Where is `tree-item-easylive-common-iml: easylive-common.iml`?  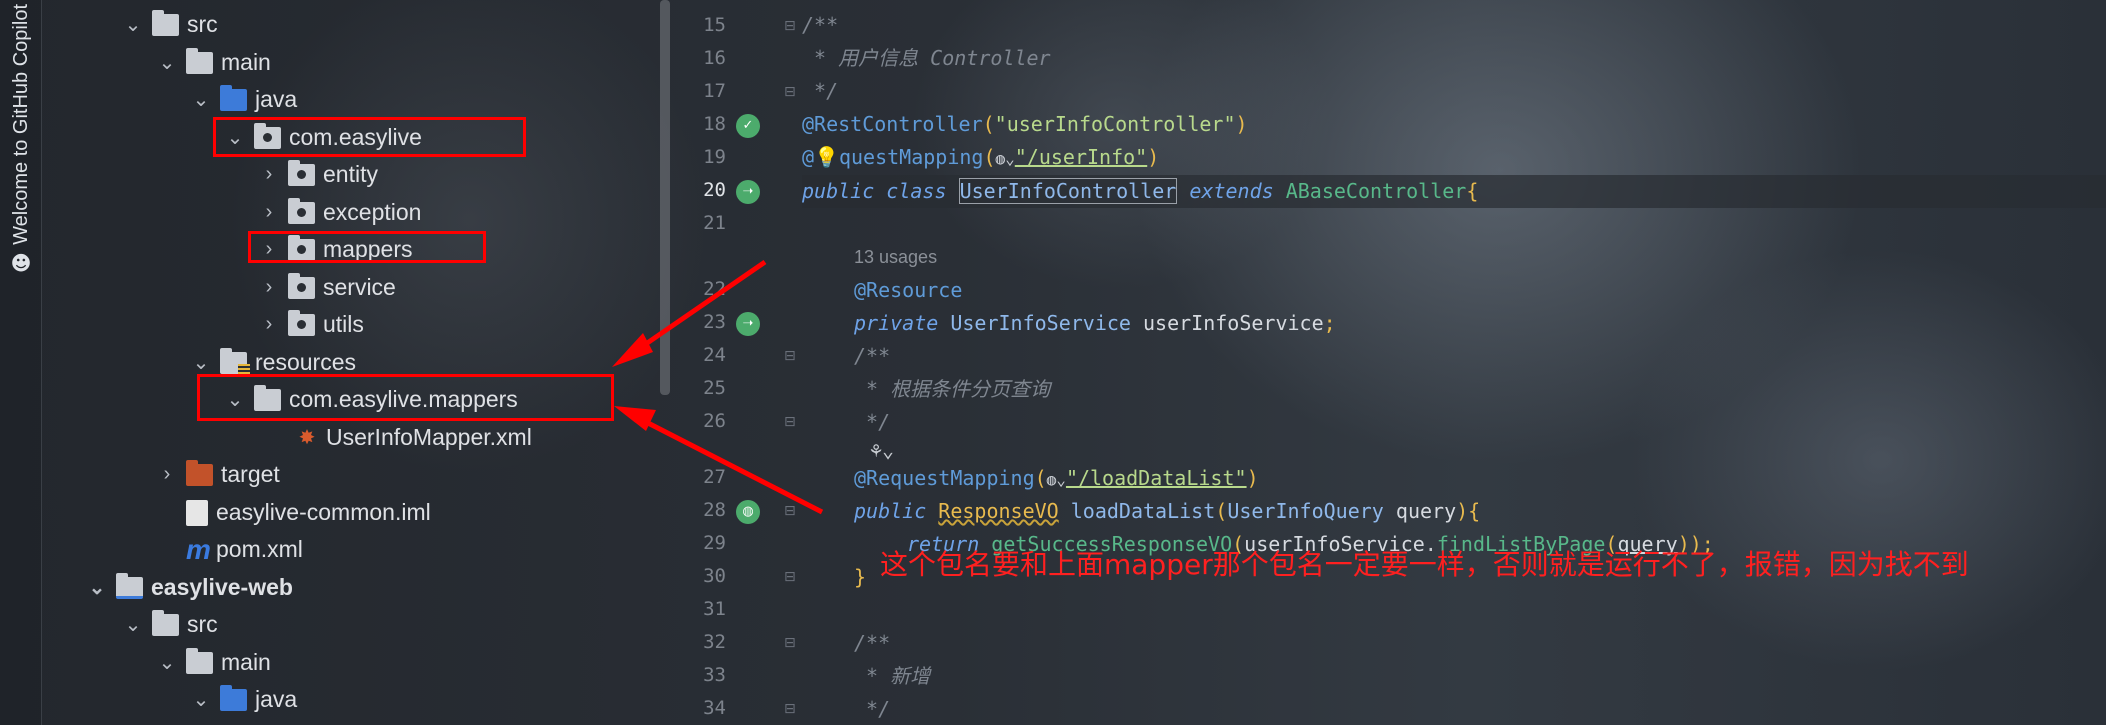 tree-item-easylive-common-iml: easylive-common.iml is located at coordinates (293, 512).